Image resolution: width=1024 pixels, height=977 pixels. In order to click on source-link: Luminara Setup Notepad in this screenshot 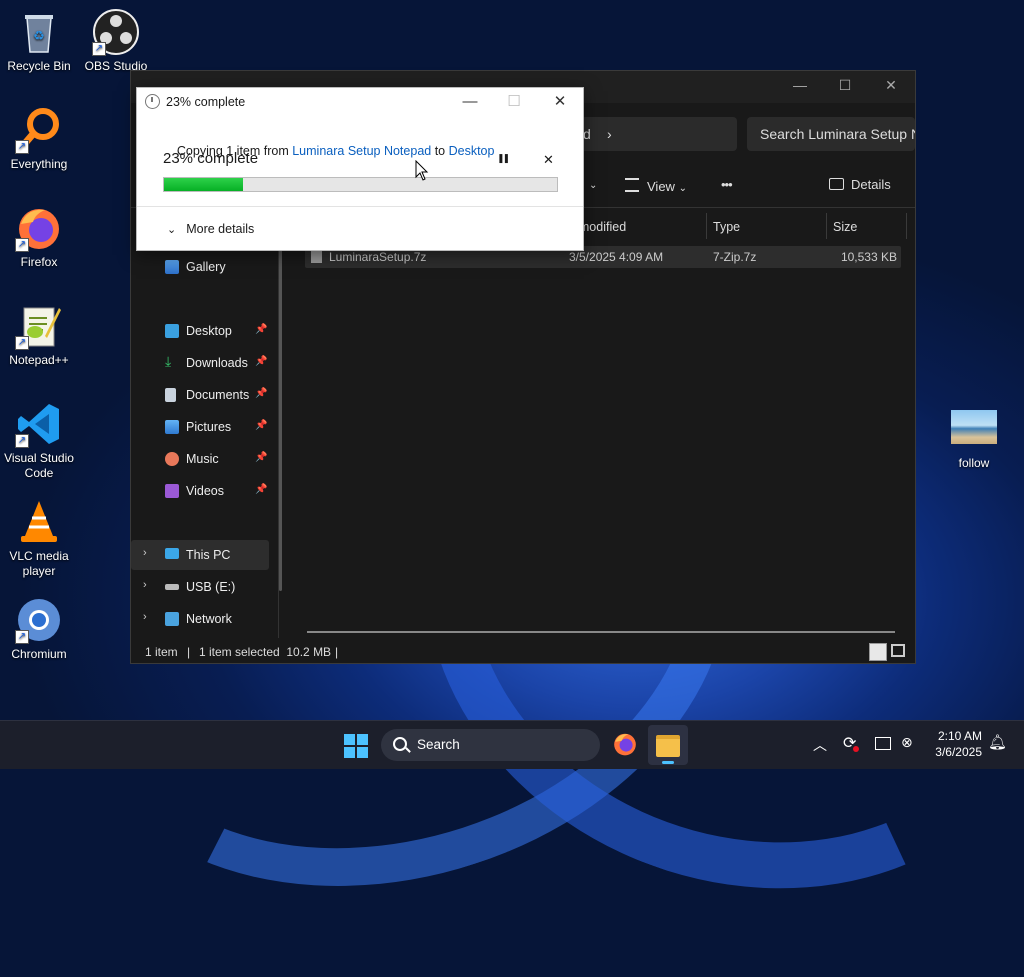, I will do `click(361, 151)`.